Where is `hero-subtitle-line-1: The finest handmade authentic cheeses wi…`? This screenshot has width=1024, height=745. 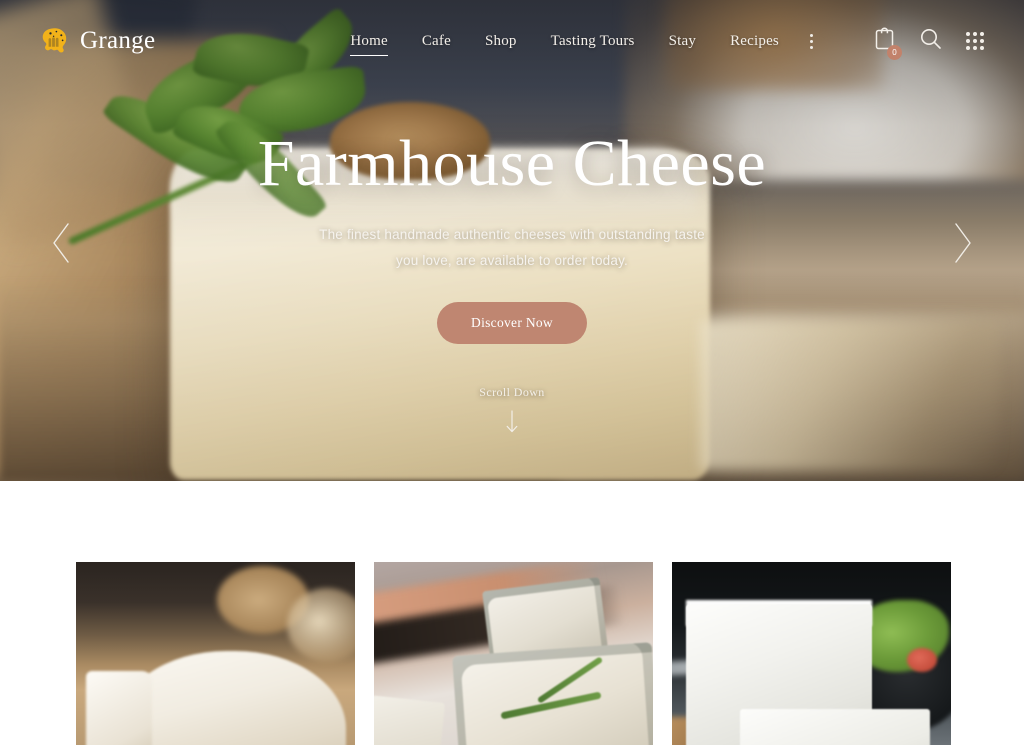 hero-subtitle-line-1: The finest handmade authentic cheeses wi… is located at coordinates (512, 235).